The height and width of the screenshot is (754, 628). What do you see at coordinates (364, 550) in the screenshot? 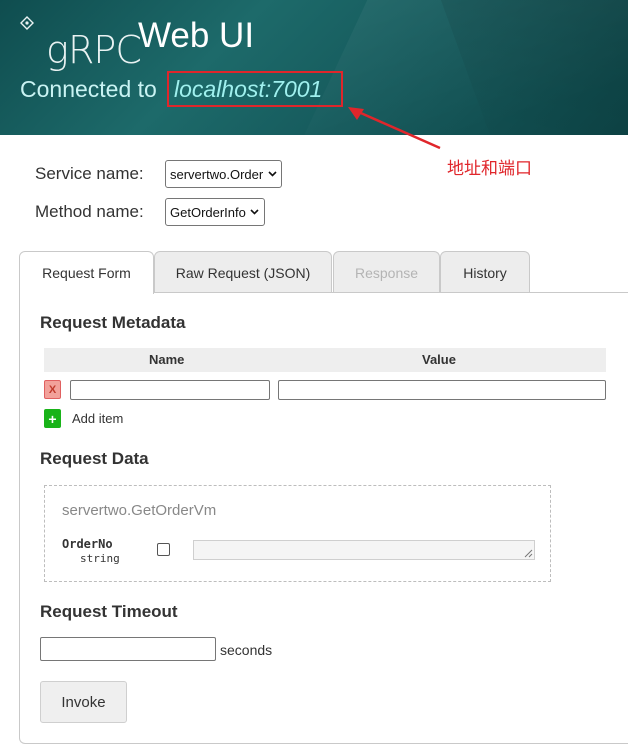
I see `order-no-textarea` at bounding box center [364, 550].